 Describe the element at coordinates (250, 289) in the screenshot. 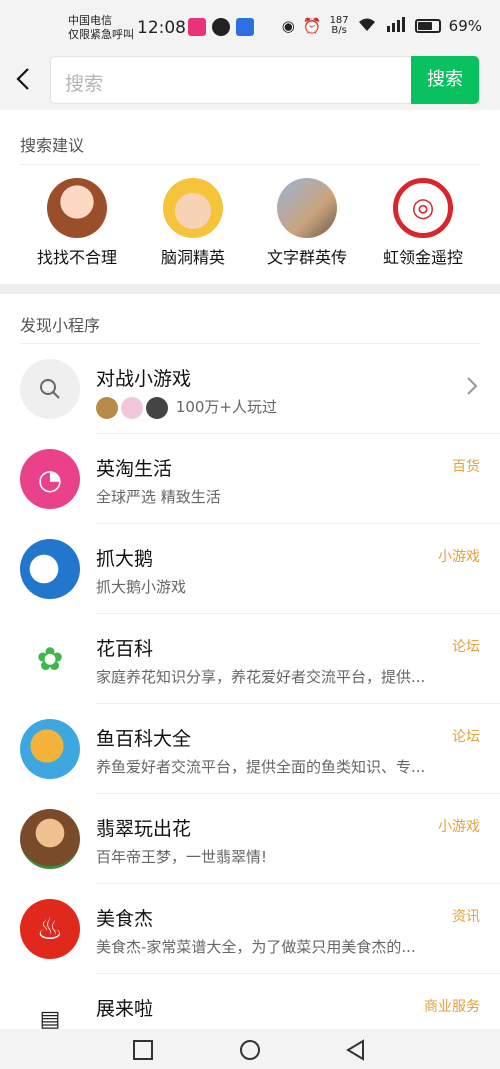

I see `section-gap` at that location.